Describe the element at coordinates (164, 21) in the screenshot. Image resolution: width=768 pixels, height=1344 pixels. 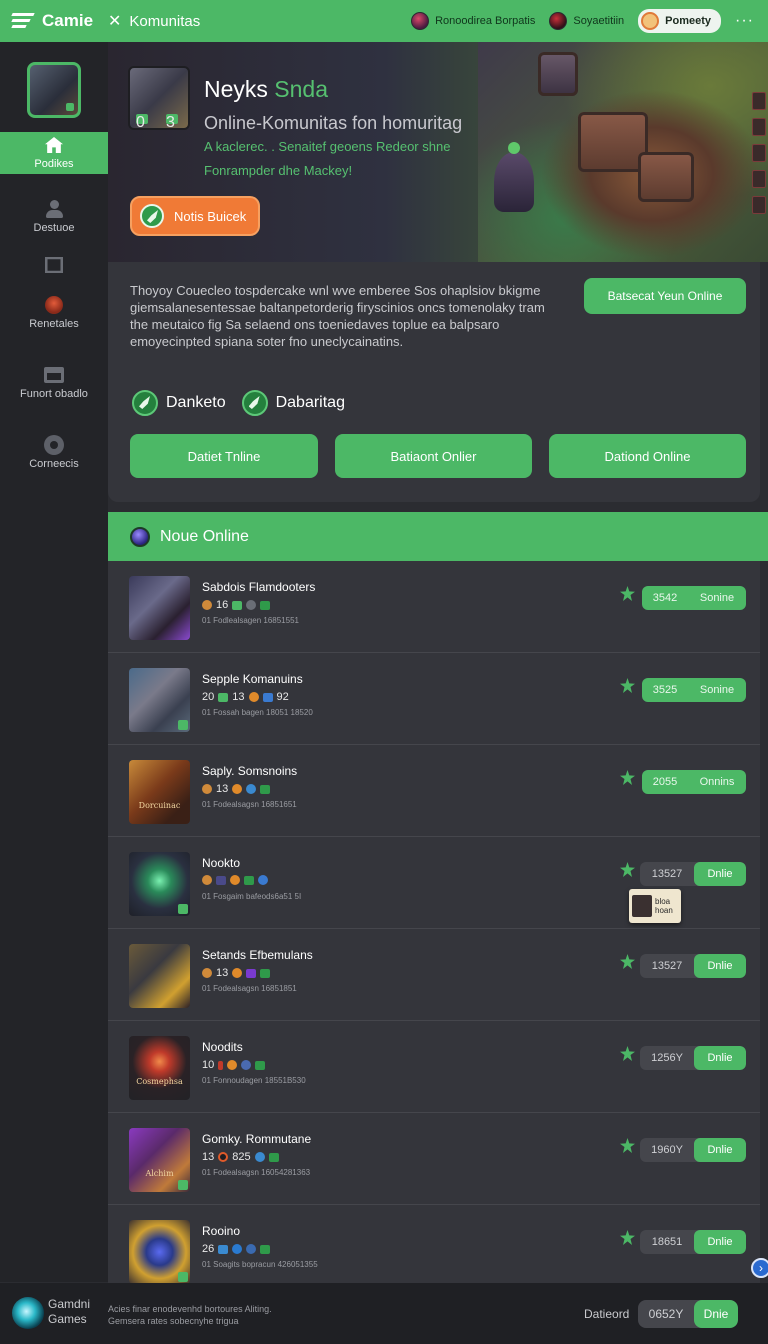
I see `breadcrumb-current: Komunitas` at that location.